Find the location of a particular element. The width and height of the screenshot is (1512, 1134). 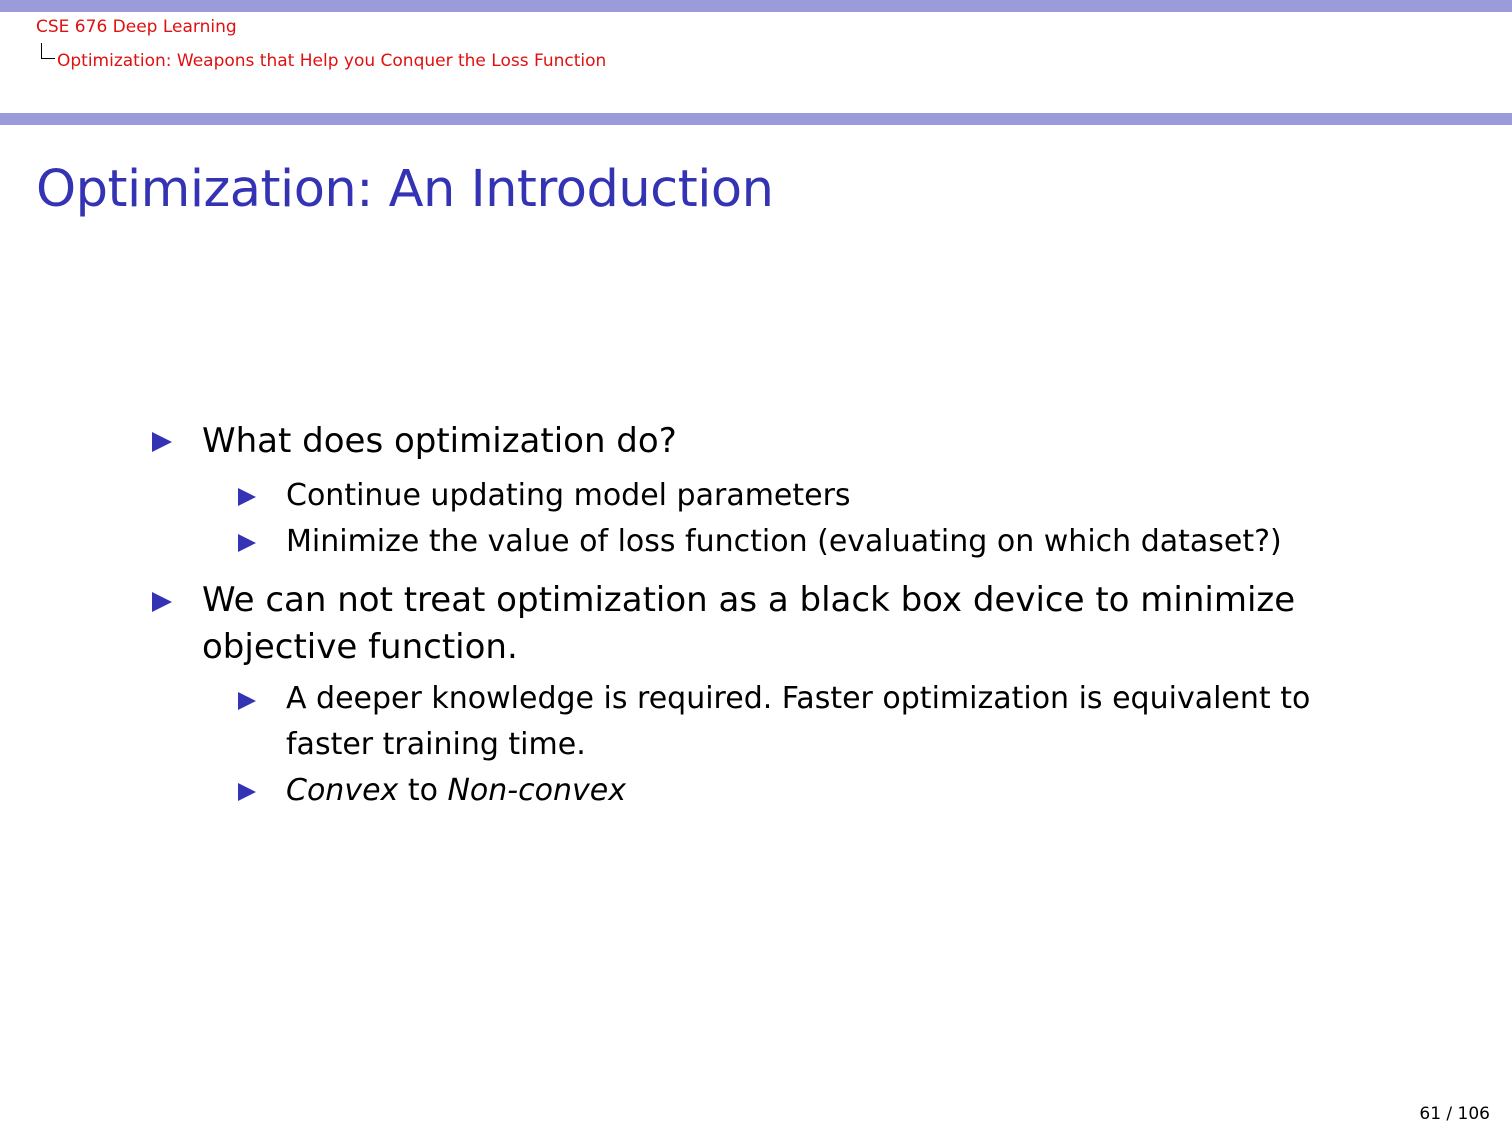

sub-bullet-item: Convex to Non-convex is located at coordinates (456, 790).